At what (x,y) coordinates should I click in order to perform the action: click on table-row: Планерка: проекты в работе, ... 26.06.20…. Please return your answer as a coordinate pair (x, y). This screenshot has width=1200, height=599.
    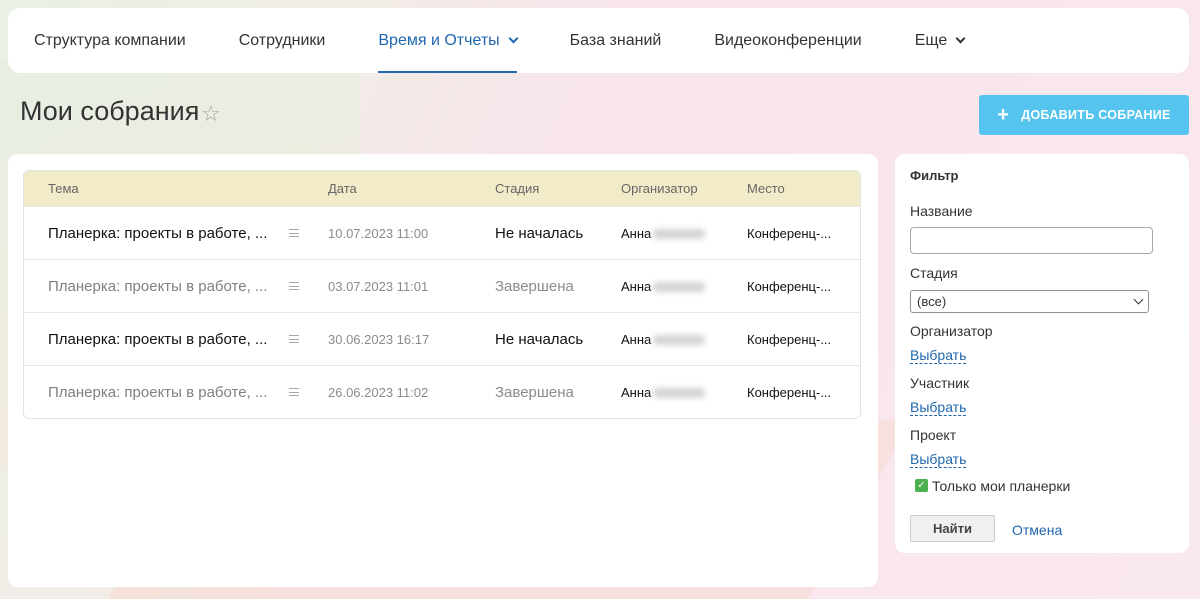
    Looking at the image, I should click on (442, 391).